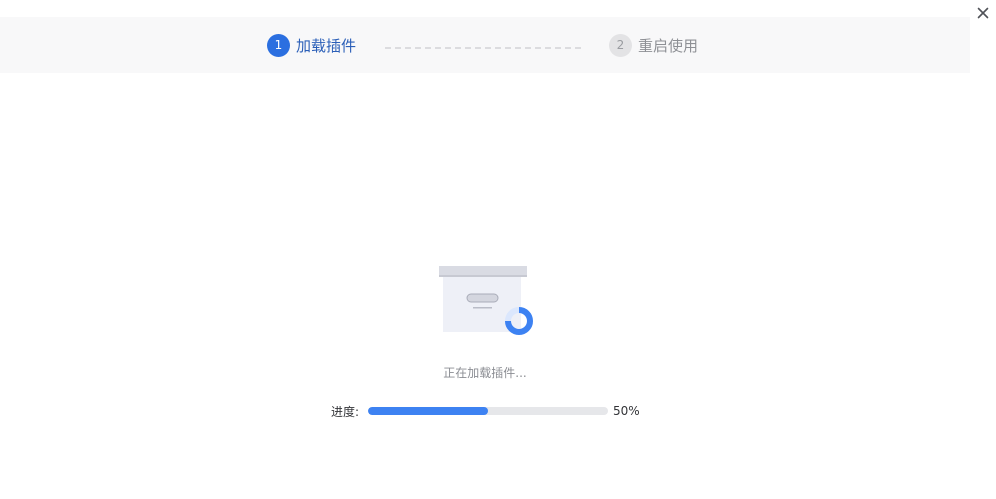  I want to click on step-restart: 2 重启使用, so click(653, 45).